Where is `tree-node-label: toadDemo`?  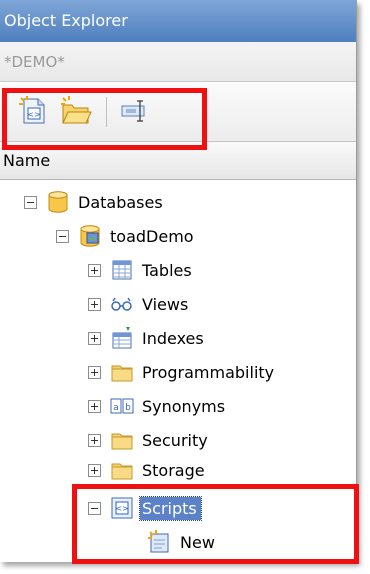 tree-node-label: toadDemo is located at coordinates (152, 236).